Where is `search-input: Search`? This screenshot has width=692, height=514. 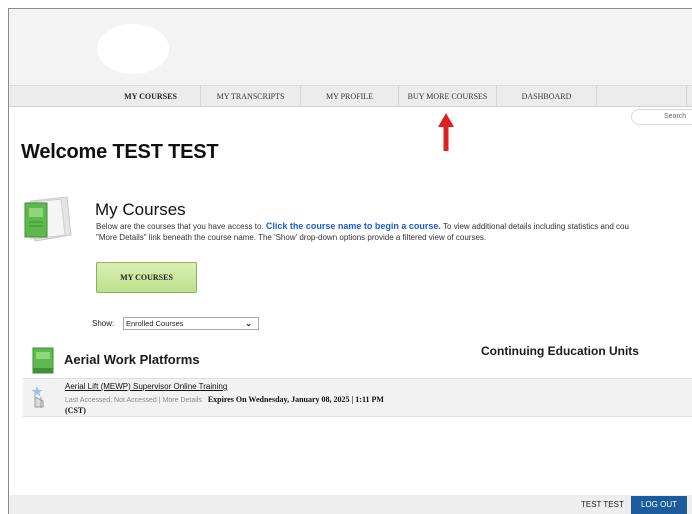
search-input: Search is located at coordinates (661, 117).